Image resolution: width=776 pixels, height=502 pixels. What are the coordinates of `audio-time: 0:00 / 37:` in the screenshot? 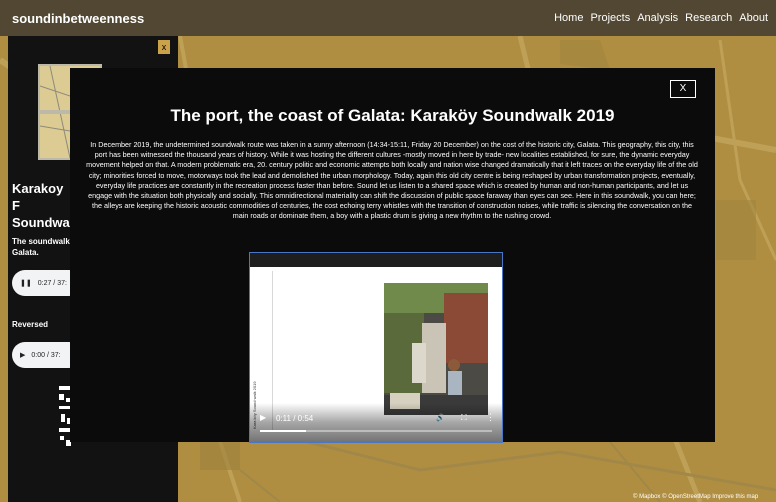 It's located at (46, 355).